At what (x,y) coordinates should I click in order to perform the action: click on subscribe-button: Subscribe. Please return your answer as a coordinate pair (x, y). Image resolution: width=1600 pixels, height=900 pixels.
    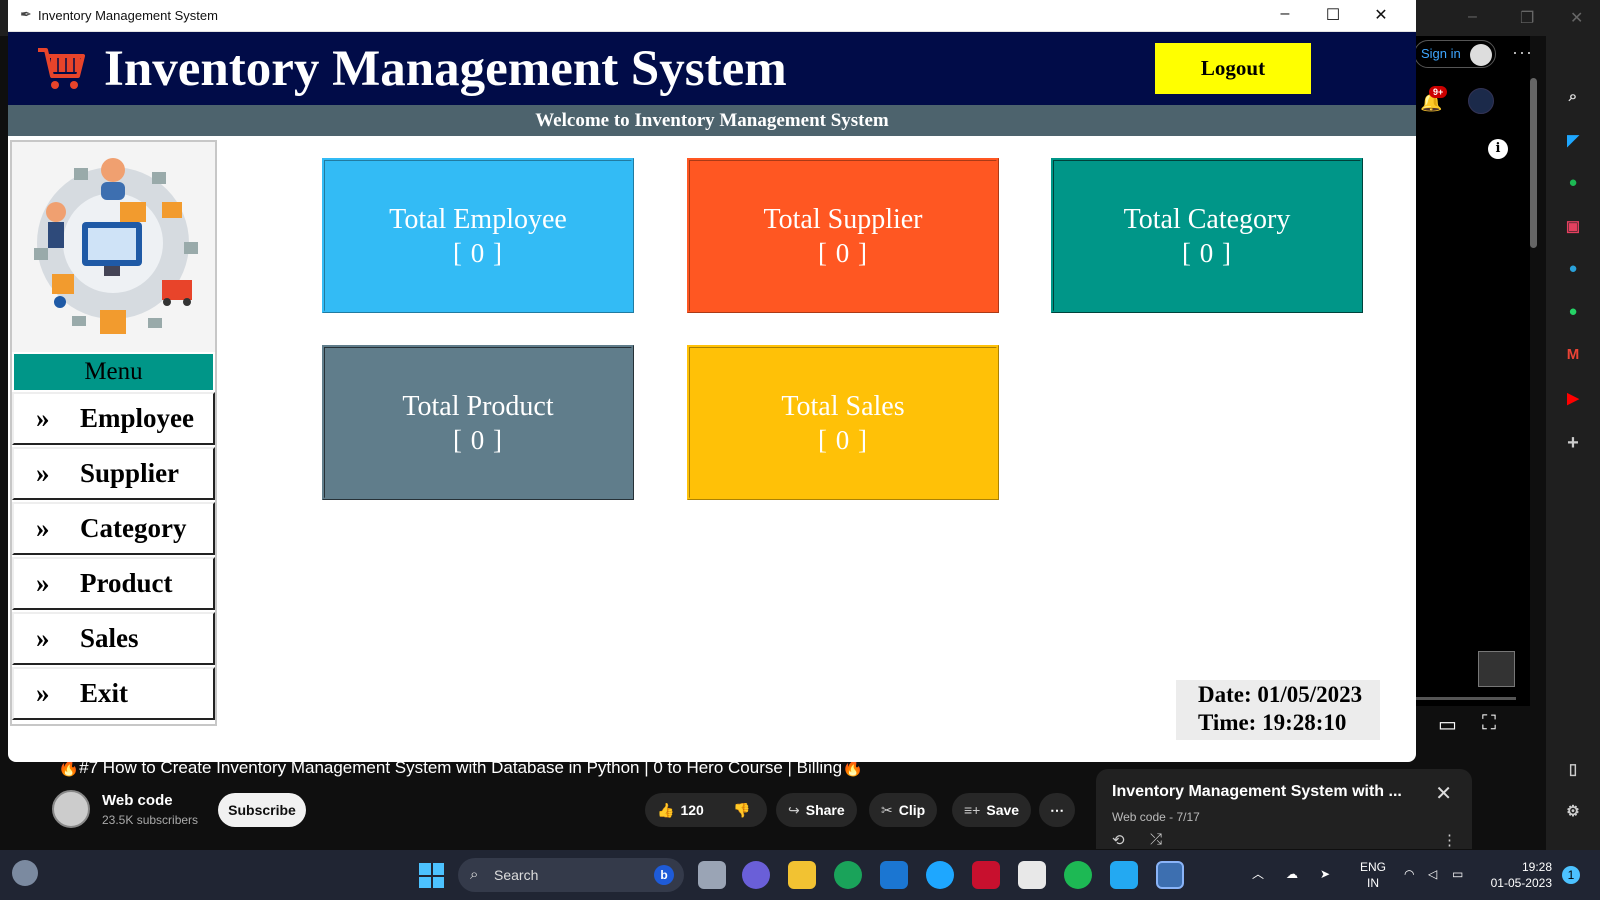
    Looking at the image, I should click on (262, 810).